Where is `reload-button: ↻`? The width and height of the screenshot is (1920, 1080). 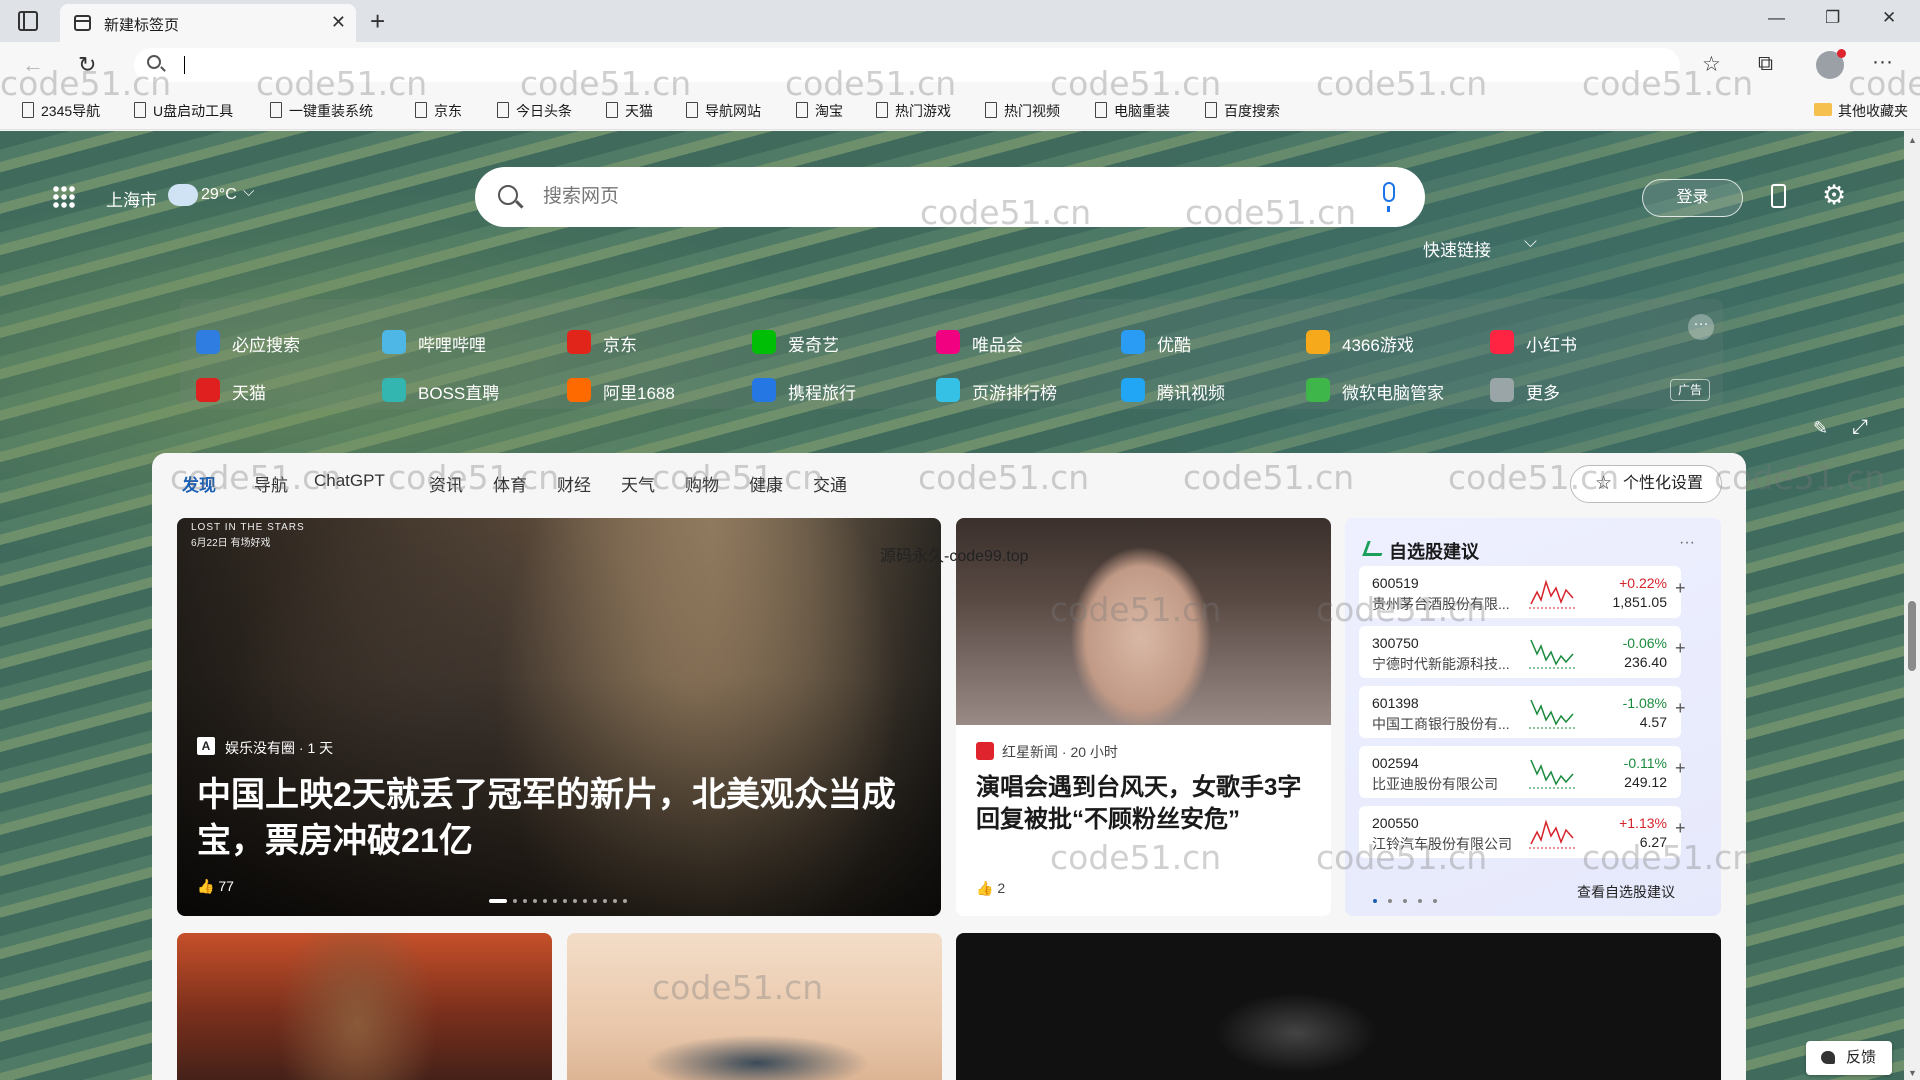 reload-button: ↻ is located at coordinates (87, 65).